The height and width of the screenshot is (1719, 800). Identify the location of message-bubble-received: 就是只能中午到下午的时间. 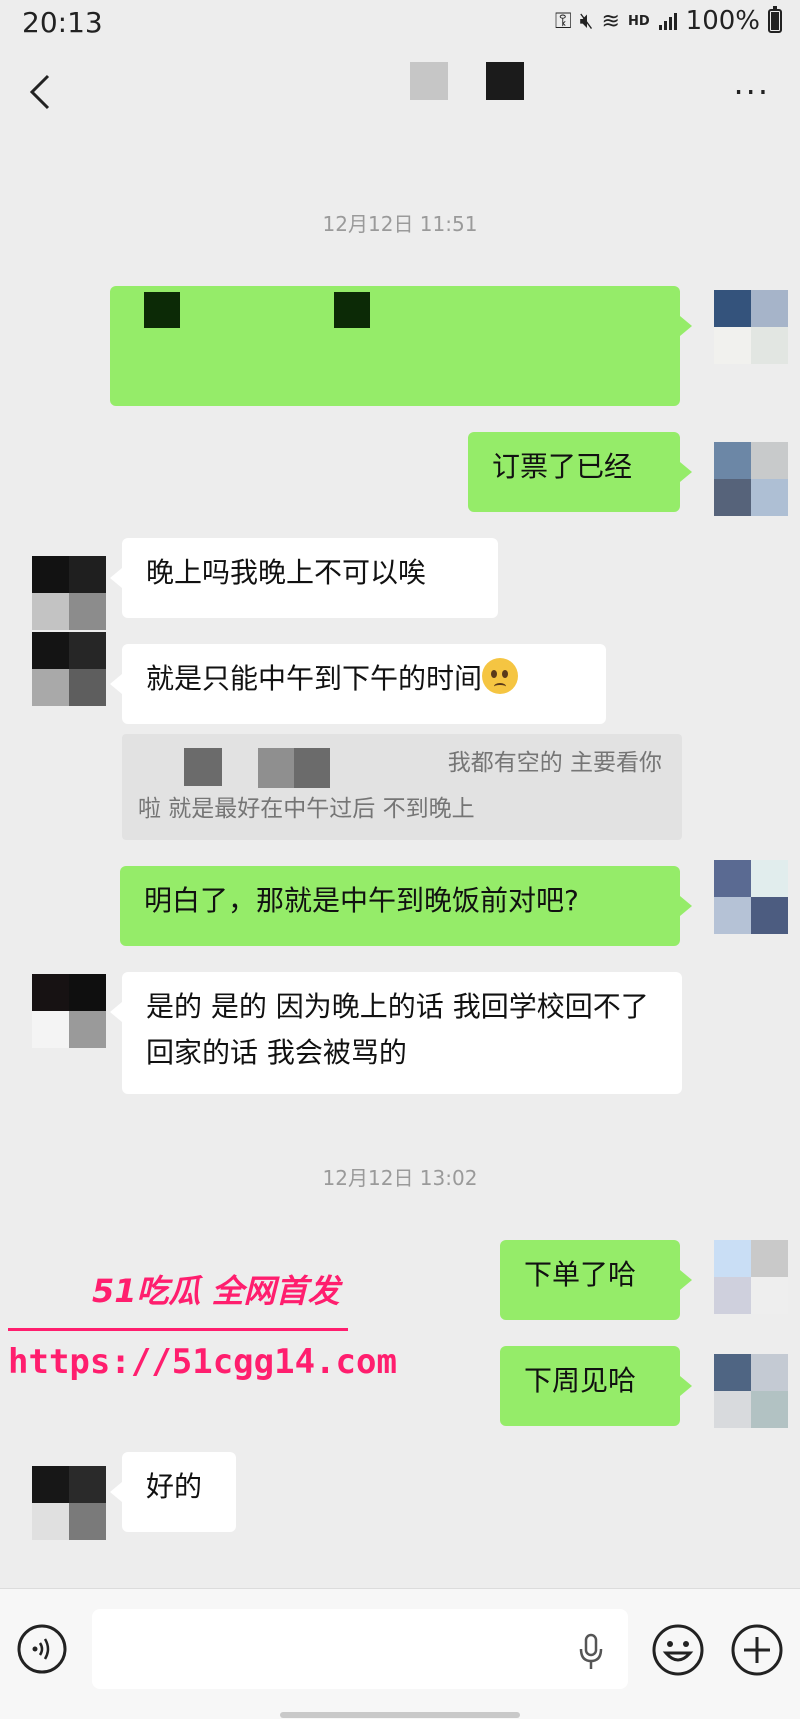
(358, 684).